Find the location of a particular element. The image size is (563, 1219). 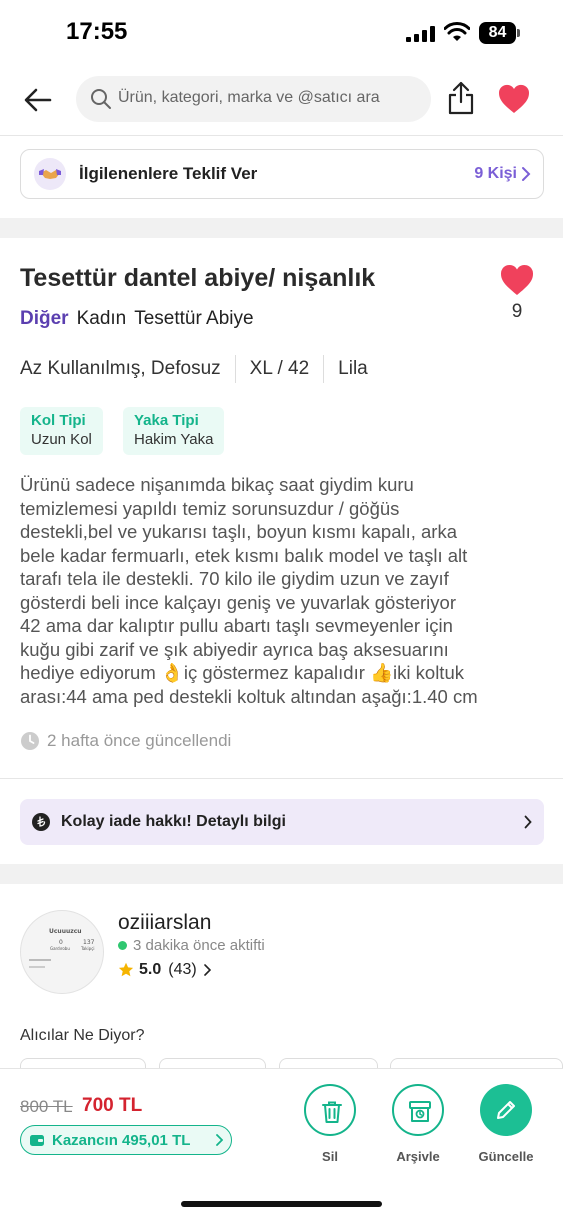

cellular-signal-icon is located at coordinates (420, 34).